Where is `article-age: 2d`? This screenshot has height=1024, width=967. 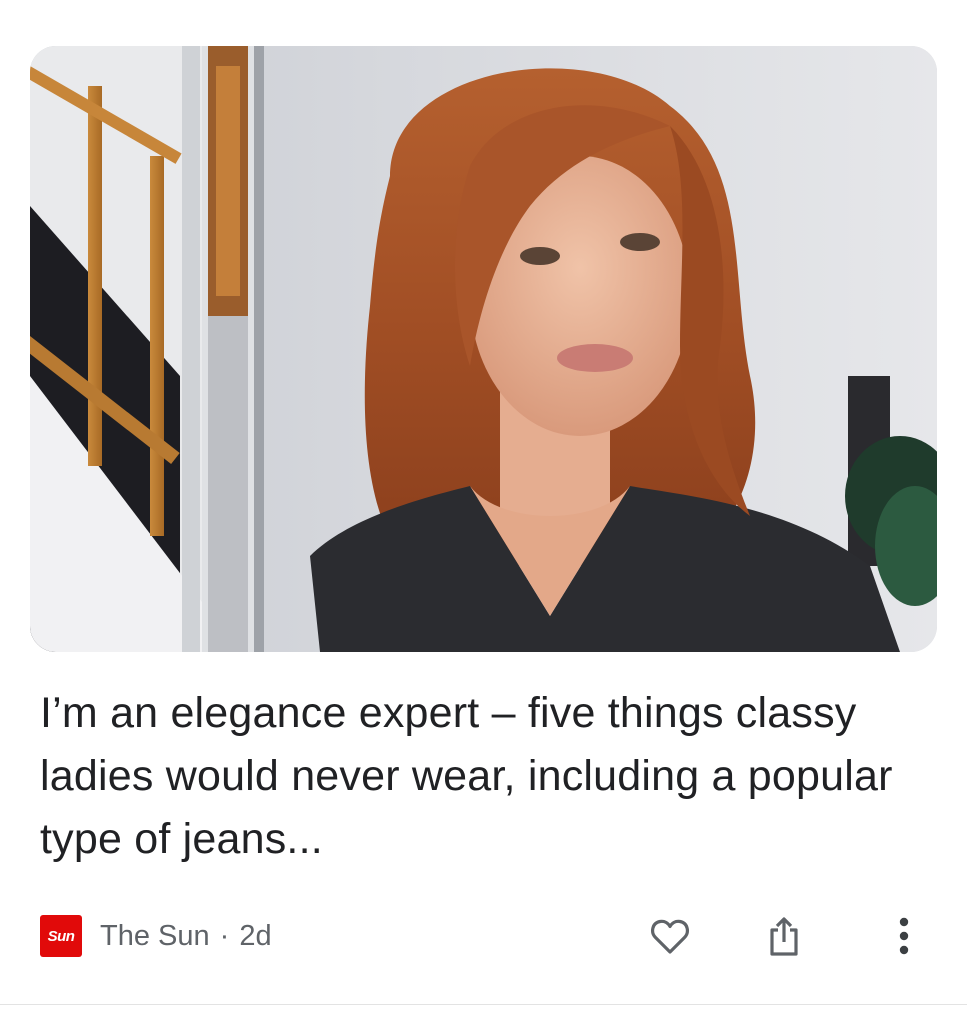 article-age: 2d is located at coordinates (255, 935).